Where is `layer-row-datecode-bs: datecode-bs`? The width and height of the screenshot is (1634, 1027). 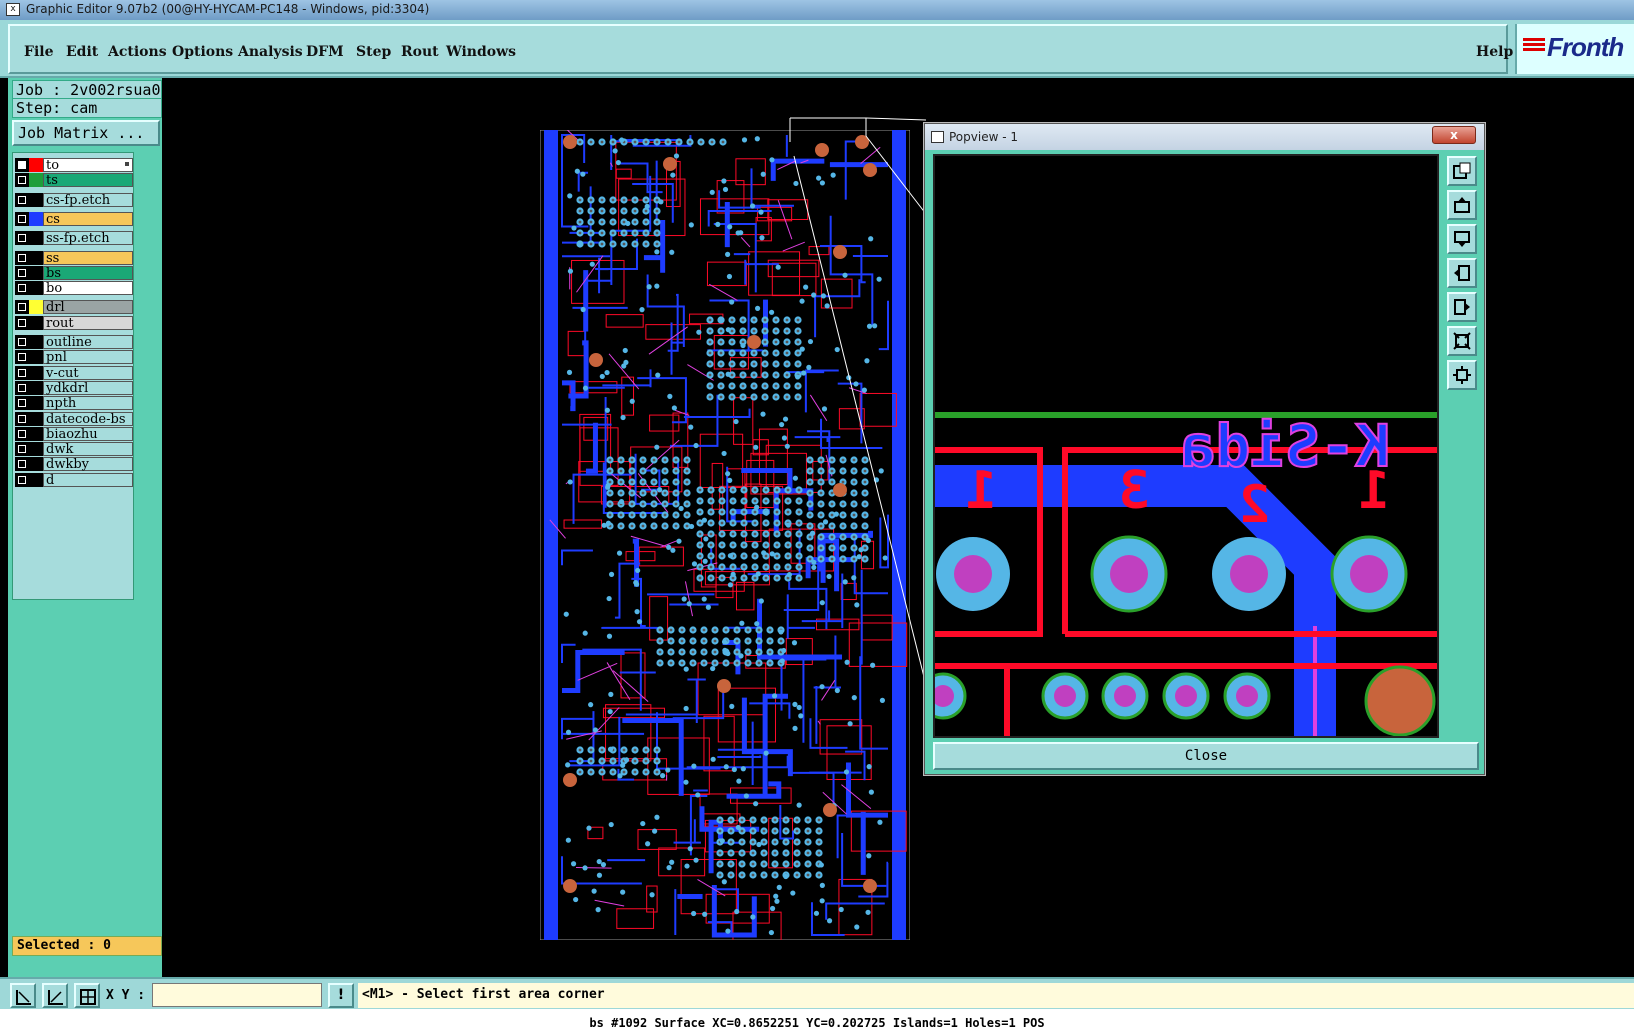
layer-row-datecode-bs: datecode-bs is located at coordinates (74, 419).